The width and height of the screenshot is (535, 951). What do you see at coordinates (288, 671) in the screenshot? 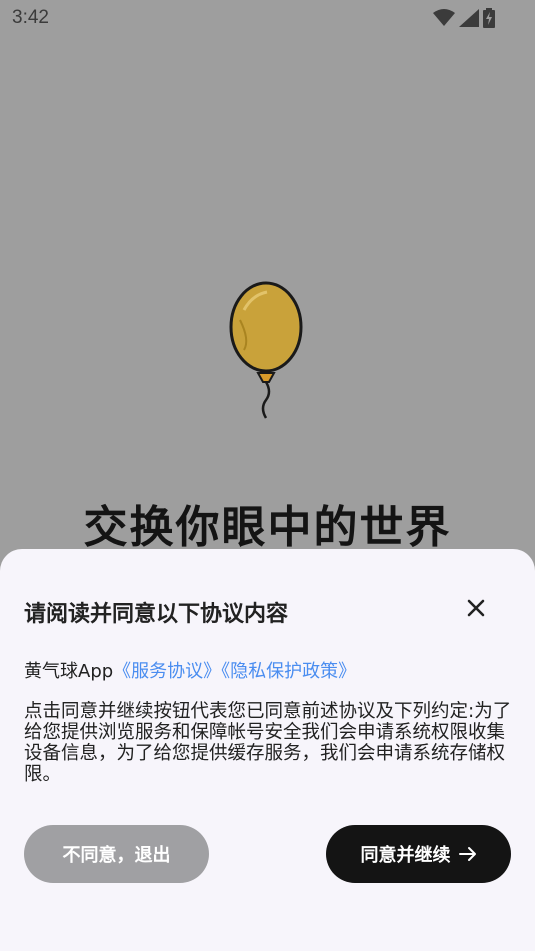
I see `privacy-policy-link: 《隐私保护政策》` at bounding box center [288, 671].